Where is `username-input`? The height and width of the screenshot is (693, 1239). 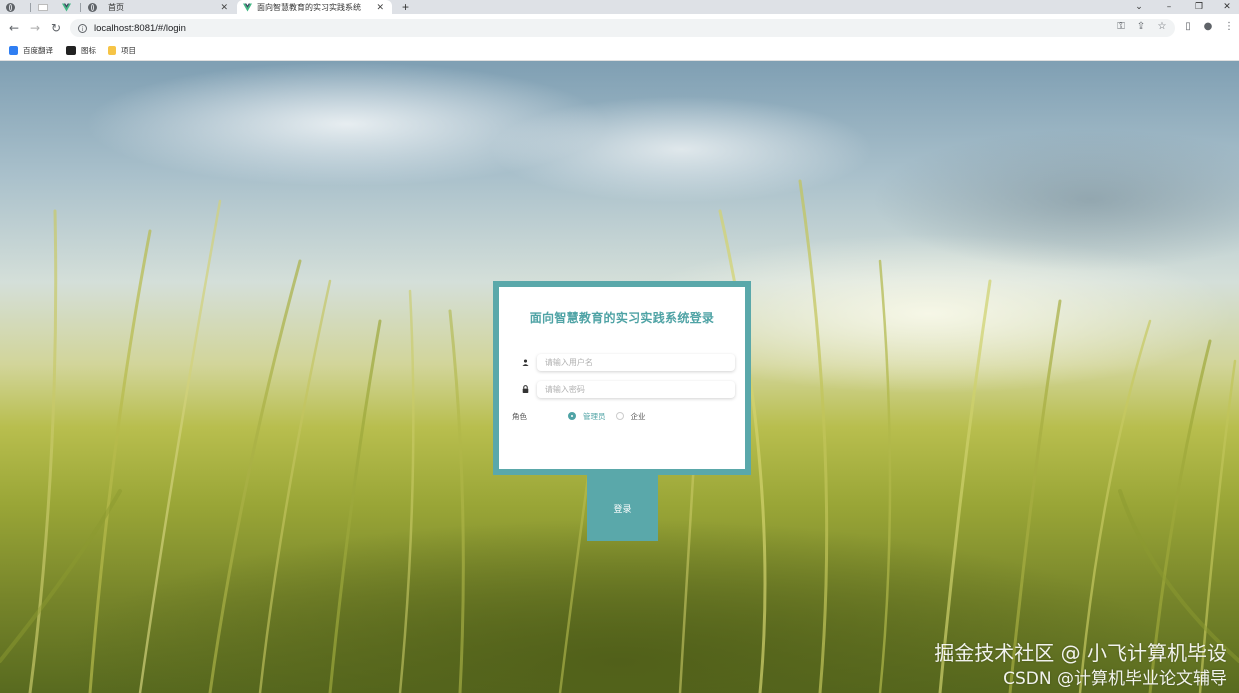
username-input is located at coordinates (635, 362).